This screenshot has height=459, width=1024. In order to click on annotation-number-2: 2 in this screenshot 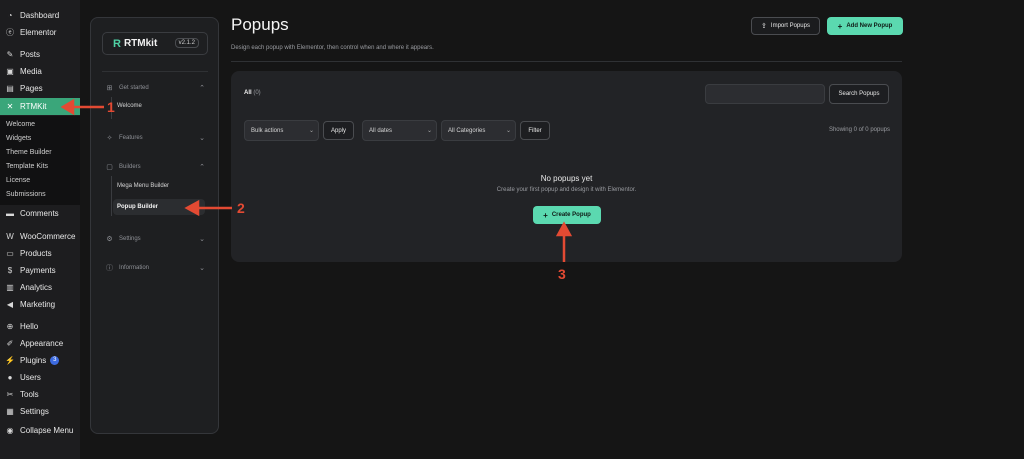, I will do `click(241, 208)`.